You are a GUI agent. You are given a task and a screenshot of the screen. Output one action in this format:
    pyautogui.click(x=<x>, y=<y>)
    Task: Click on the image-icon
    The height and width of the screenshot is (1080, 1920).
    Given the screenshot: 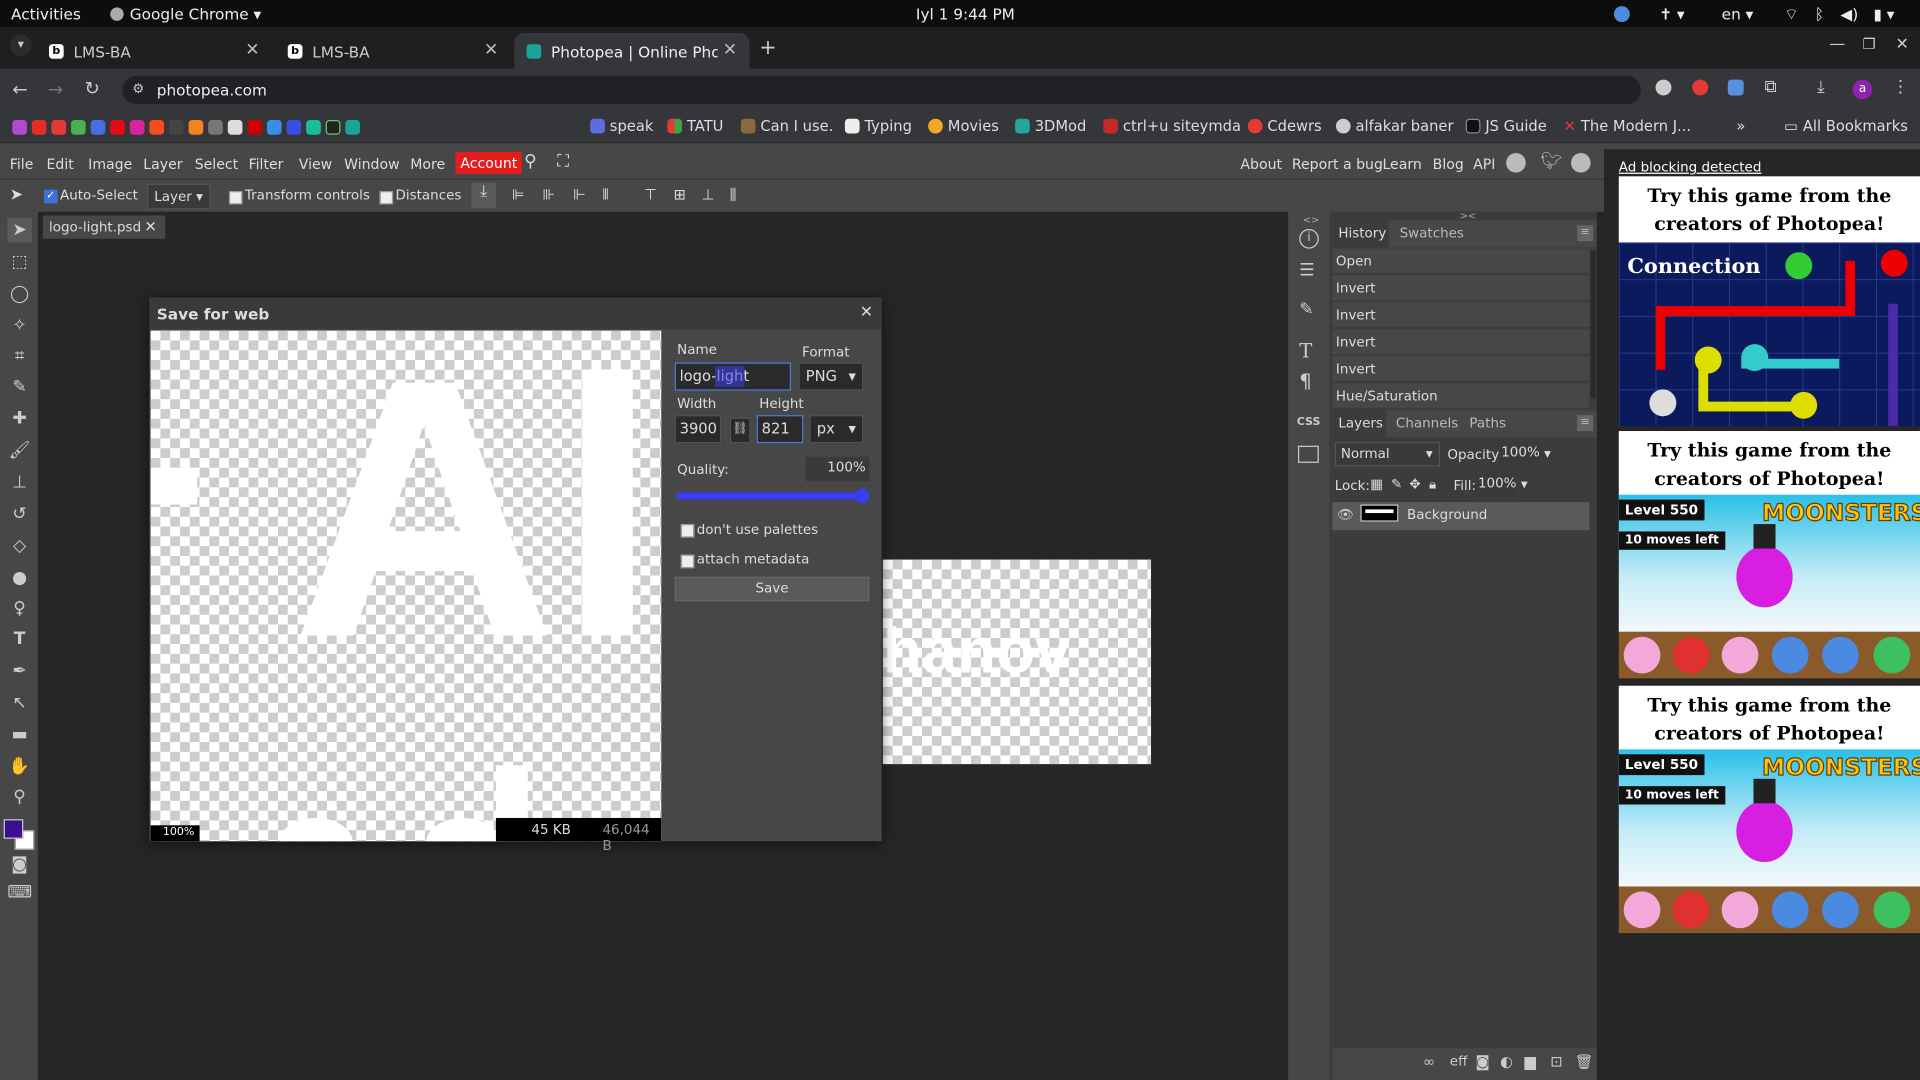 What is the action you would take?
    pyautogui.click(x=1308, y=454)
    